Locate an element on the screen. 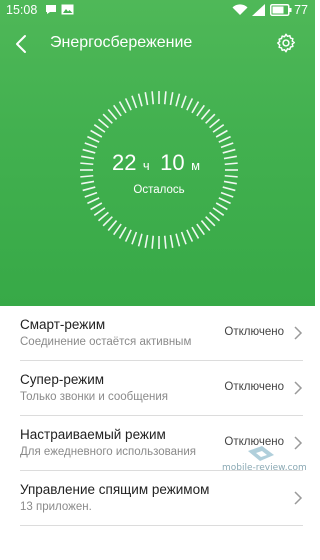 The image size is (320, 560). battery-icon is located at coordinates (281, 10).